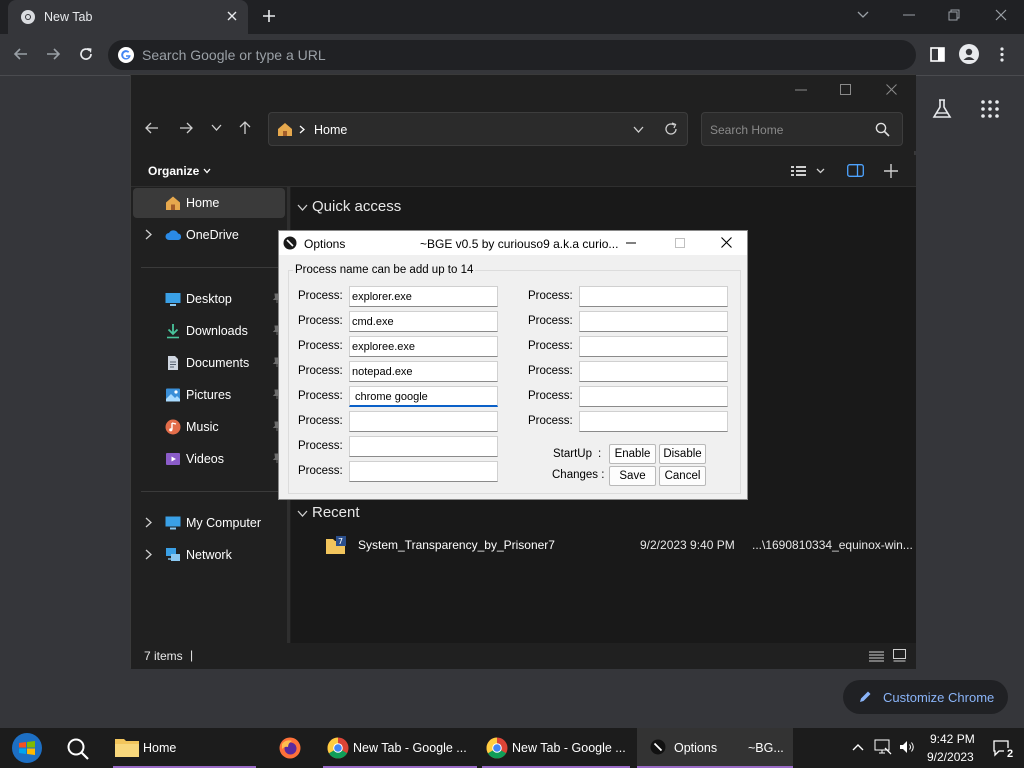 The width and height of the screenshot is (1024, 768). I want to click on labs-flask-icon, so click(942, 109).